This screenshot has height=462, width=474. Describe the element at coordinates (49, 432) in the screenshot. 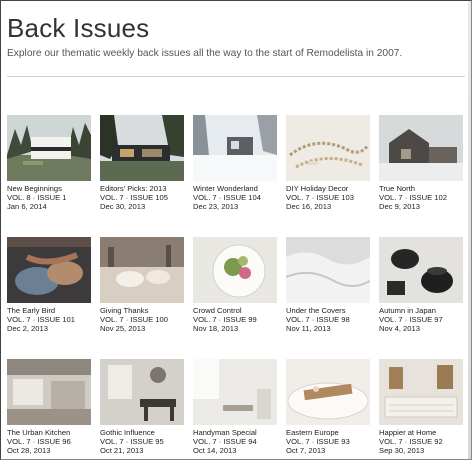

I see `issue-title-link: The Urban Kitchen` at that location.